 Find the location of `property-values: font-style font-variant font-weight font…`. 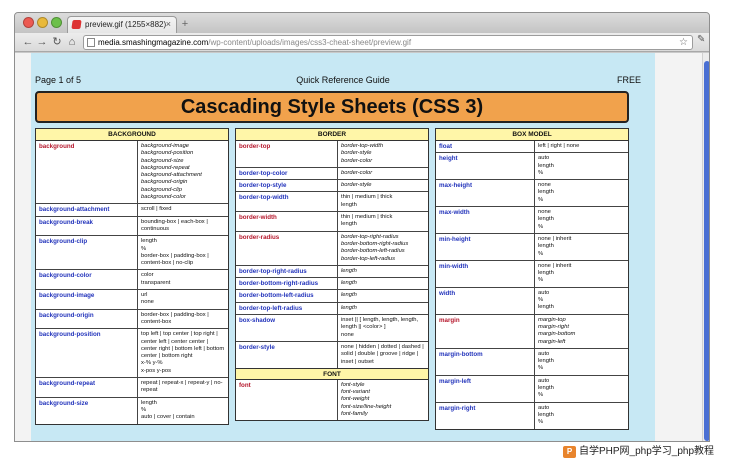

property-values: font-style font-variant font-weight font… is located at coordinates (366, 399).